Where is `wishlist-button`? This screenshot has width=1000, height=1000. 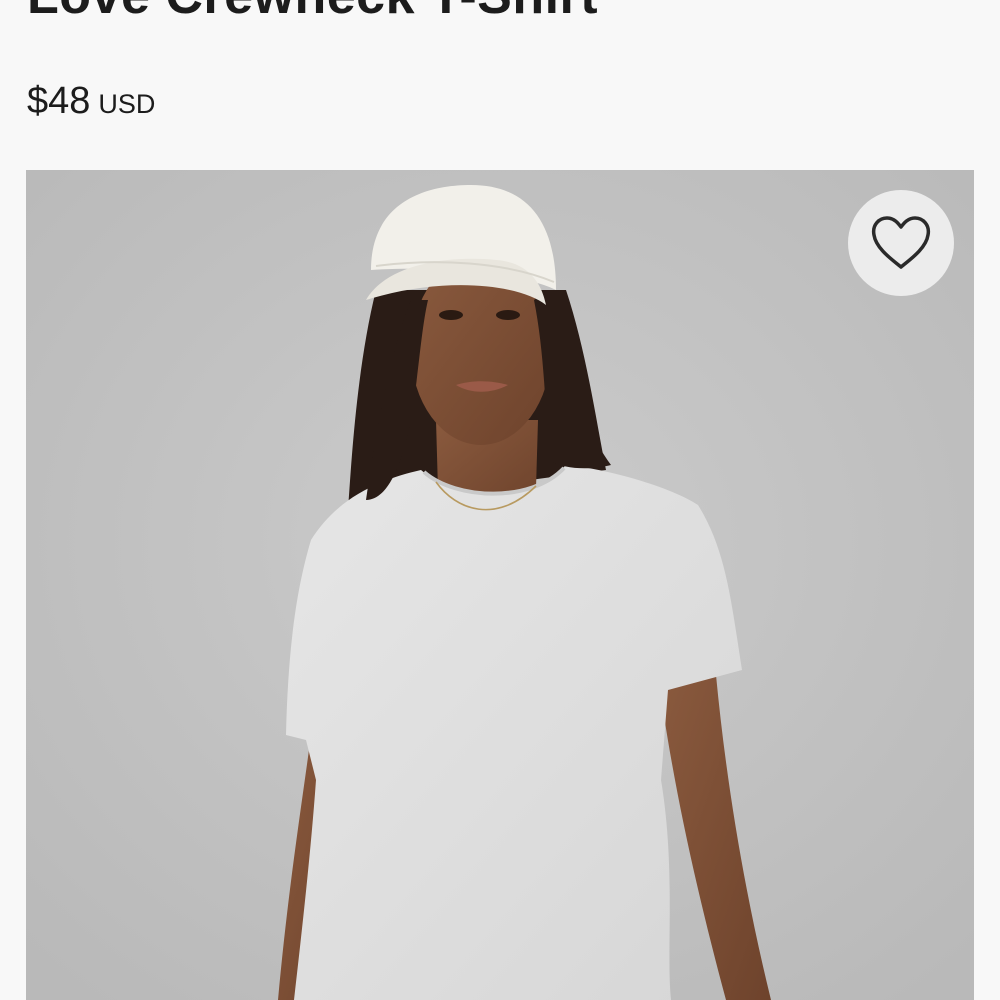 wishlist-button is located at coordinates (901, 243).